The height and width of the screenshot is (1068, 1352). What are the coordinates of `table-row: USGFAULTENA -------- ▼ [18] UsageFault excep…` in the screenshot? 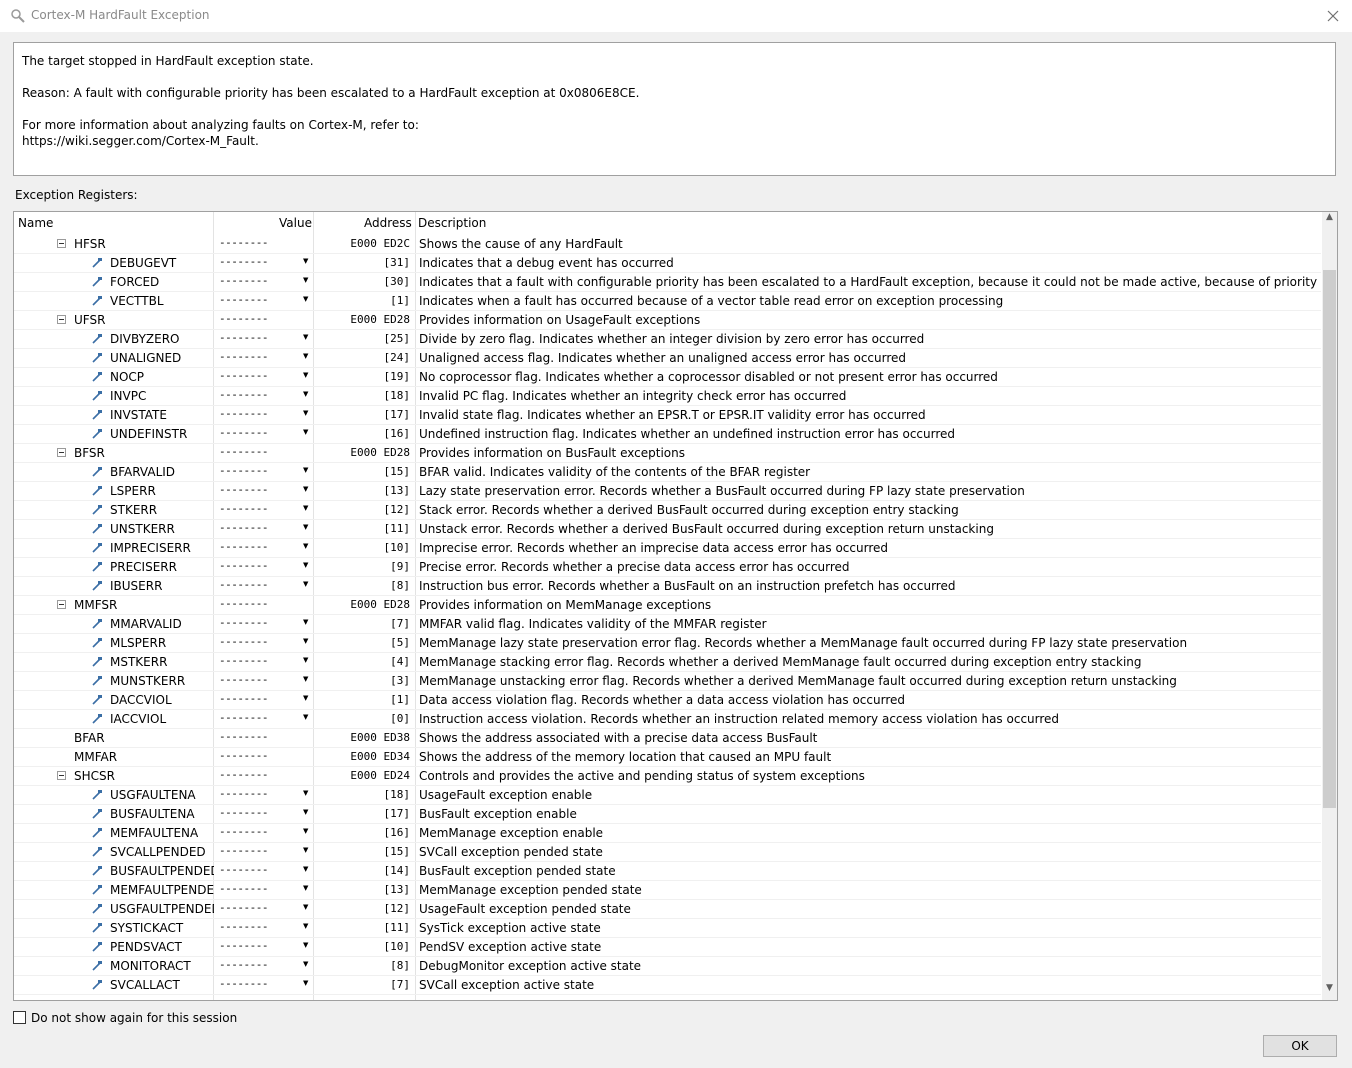 It's located at (667, 795).